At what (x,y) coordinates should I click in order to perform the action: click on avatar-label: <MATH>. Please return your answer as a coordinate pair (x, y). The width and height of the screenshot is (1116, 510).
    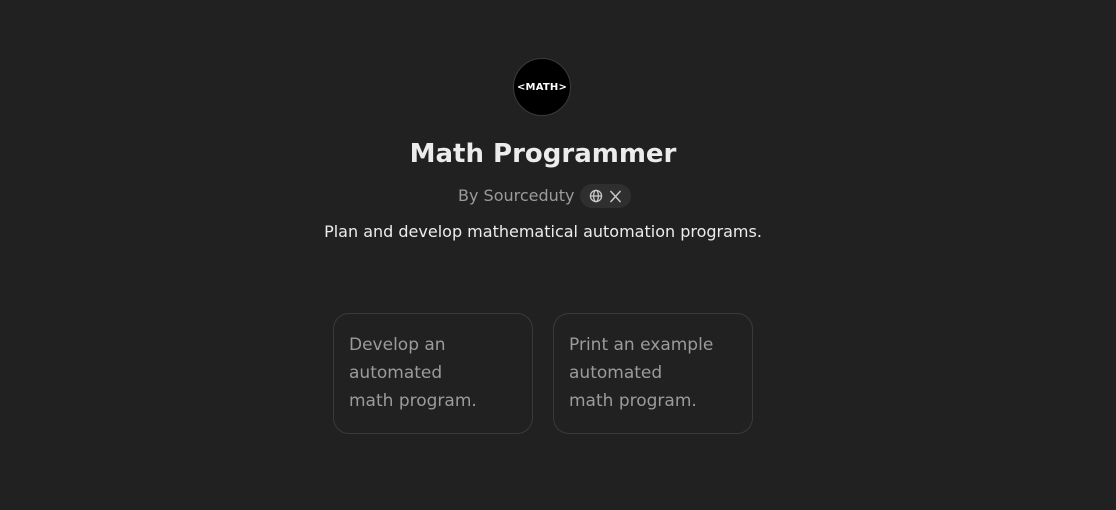
    Looking at the image, I should click on (542, 87).